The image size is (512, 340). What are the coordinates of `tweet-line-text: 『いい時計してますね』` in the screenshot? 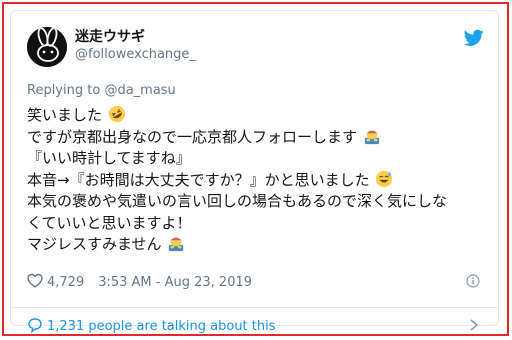 It's located at (109, 158).